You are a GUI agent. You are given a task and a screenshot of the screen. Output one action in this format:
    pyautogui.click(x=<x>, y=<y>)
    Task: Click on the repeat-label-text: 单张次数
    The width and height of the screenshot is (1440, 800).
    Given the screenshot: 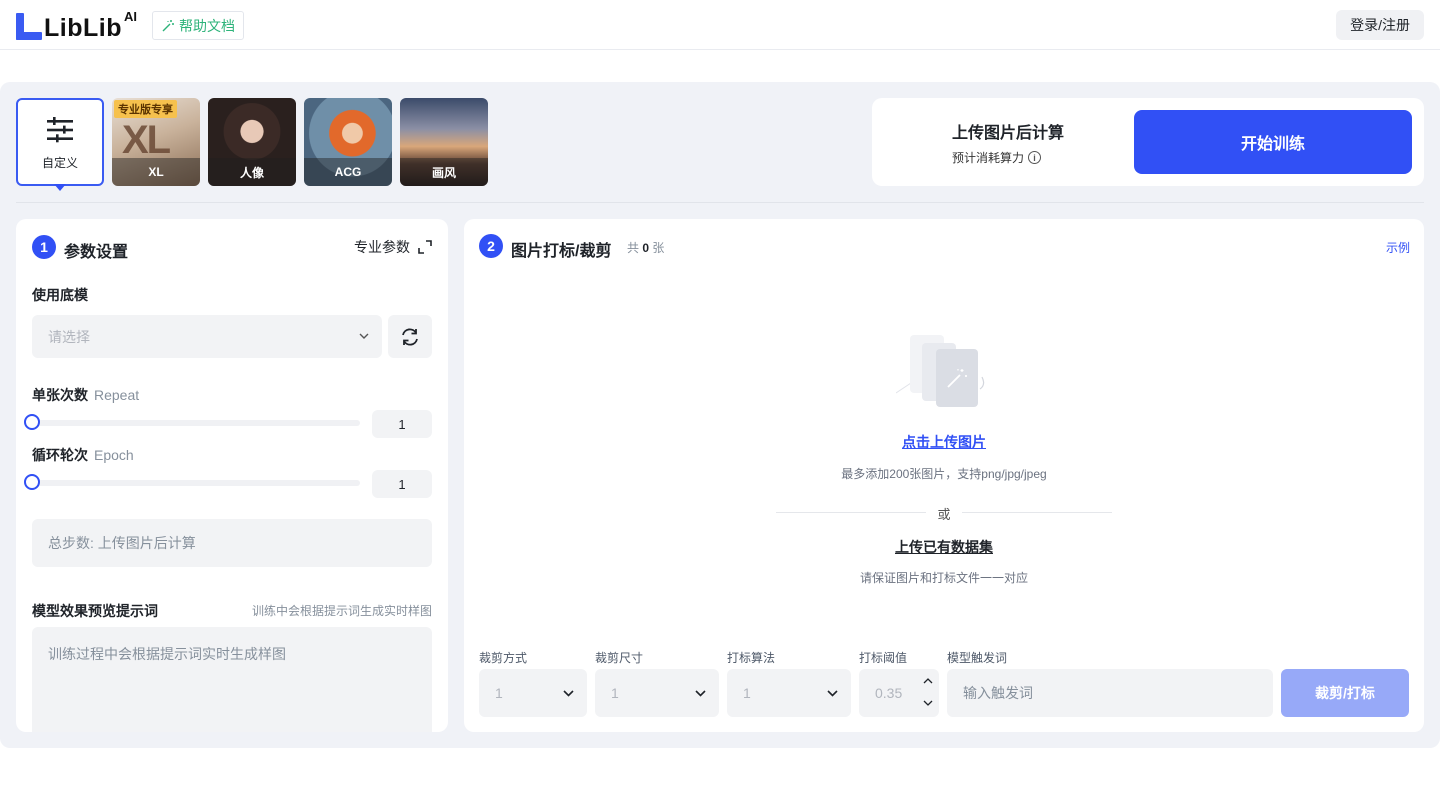 What is the action you would take?
    pyautogui.click(x=60, y=395)
    